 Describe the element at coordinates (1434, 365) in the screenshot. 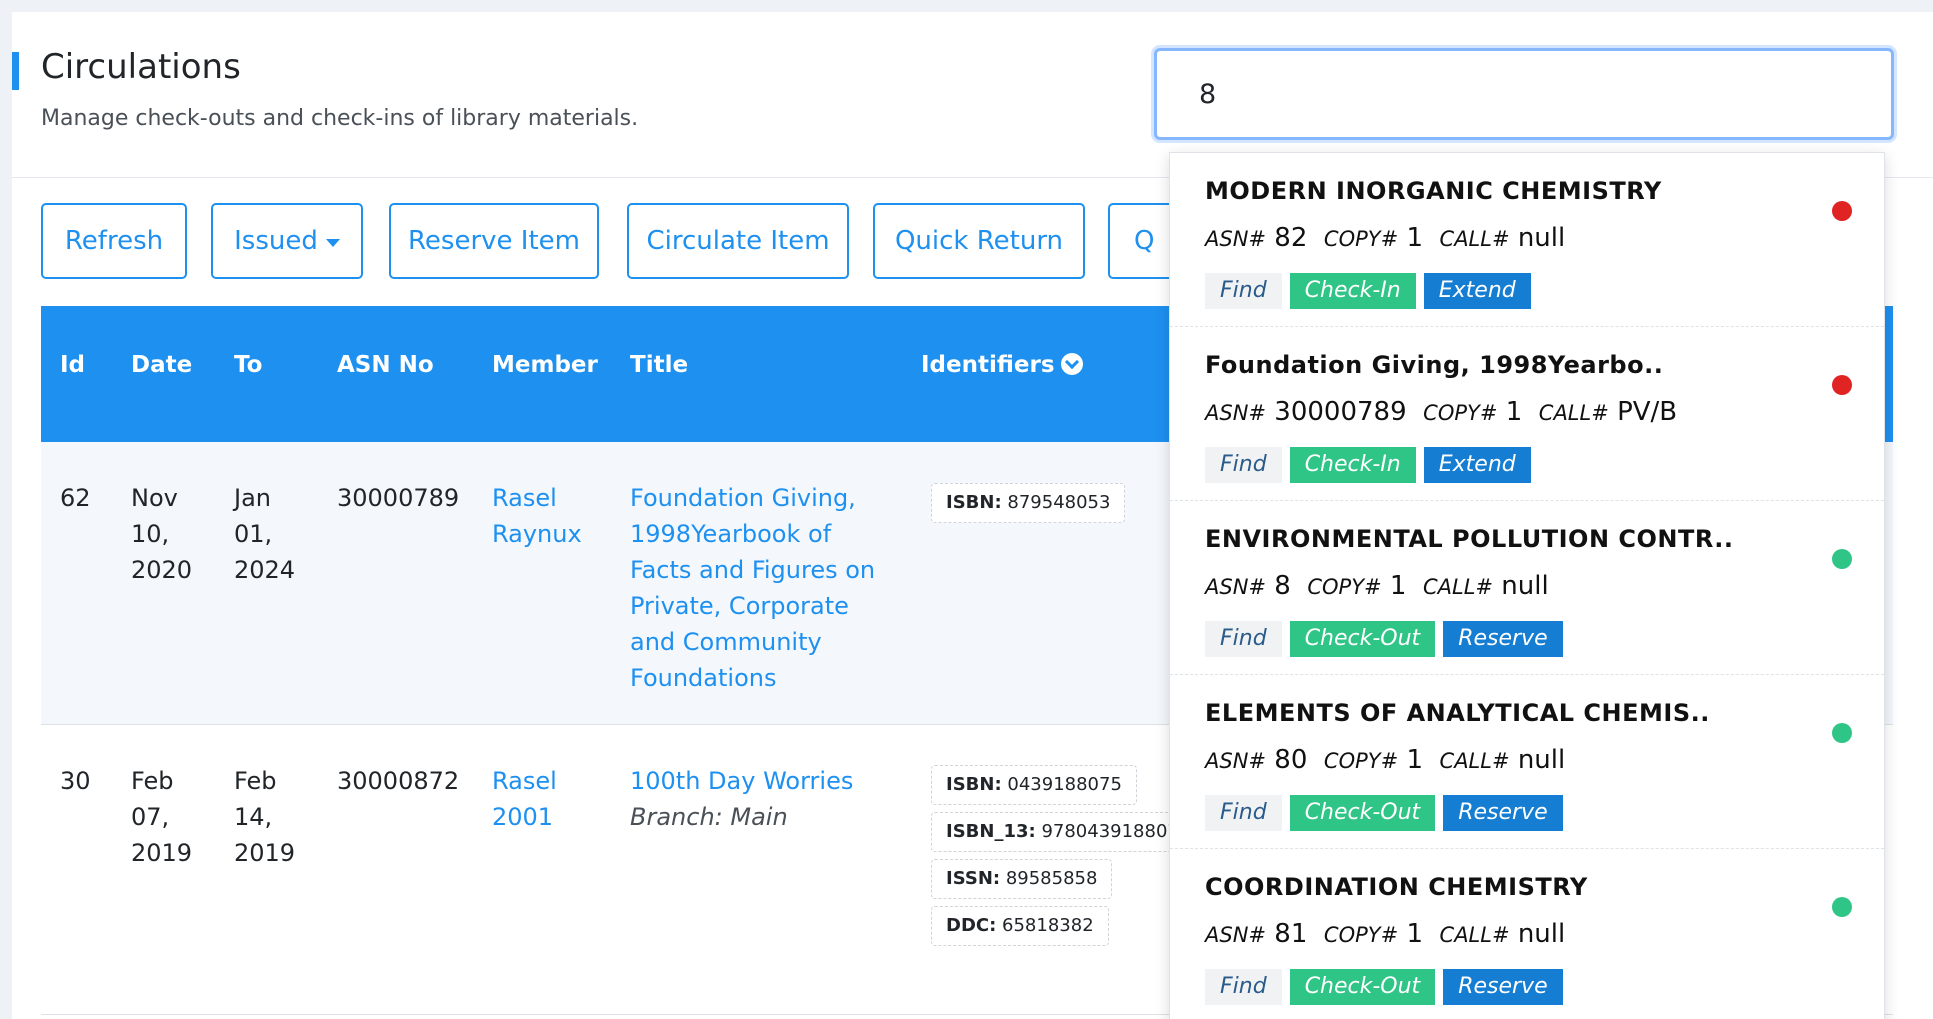

I see `result-title: Foundation Giving, 1998Yearbo..` at that location.